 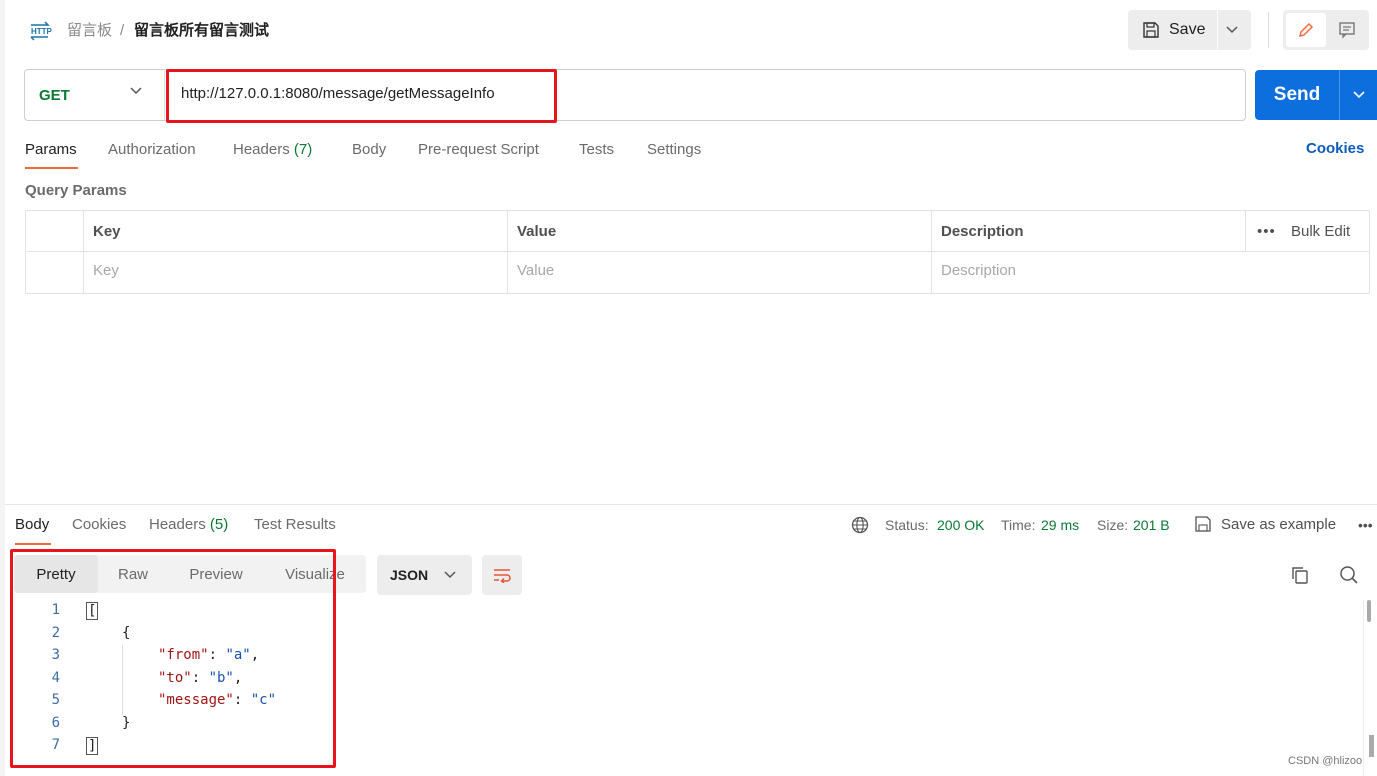 What do you see at coordinates (2, 388) in the screenshot?
I see `left-edge` at bounding box center [2, 388].